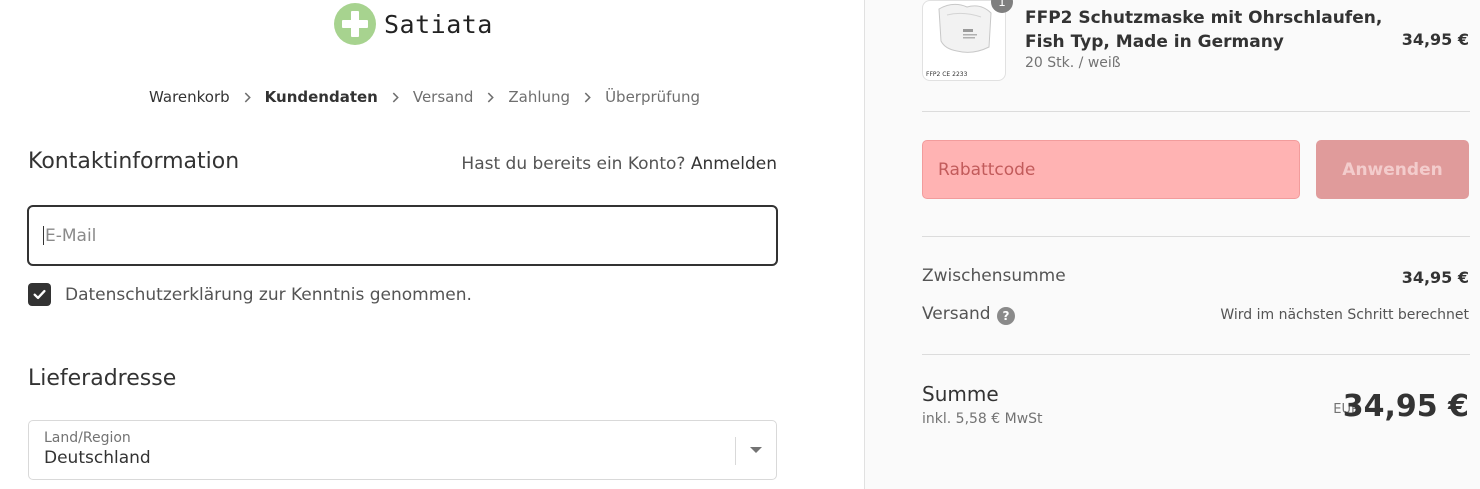 This screenshot has height=489, width=1480. Describe the element at coordinates (43, 235) in the screenshot. I see `text-cursor` at that location.